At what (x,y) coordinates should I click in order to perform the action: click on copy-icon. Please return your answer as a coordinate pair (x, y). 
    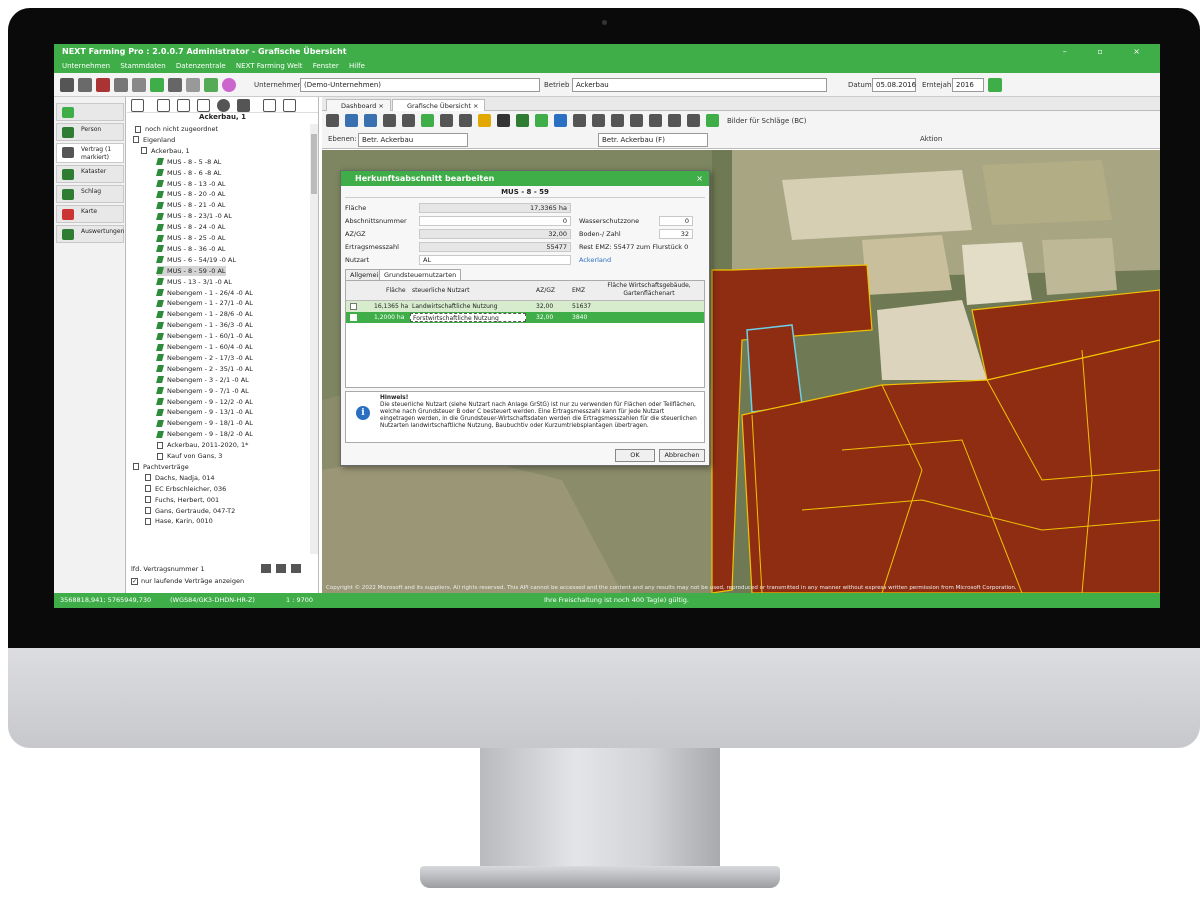
    Looking at the image, I should click on (693, 120).